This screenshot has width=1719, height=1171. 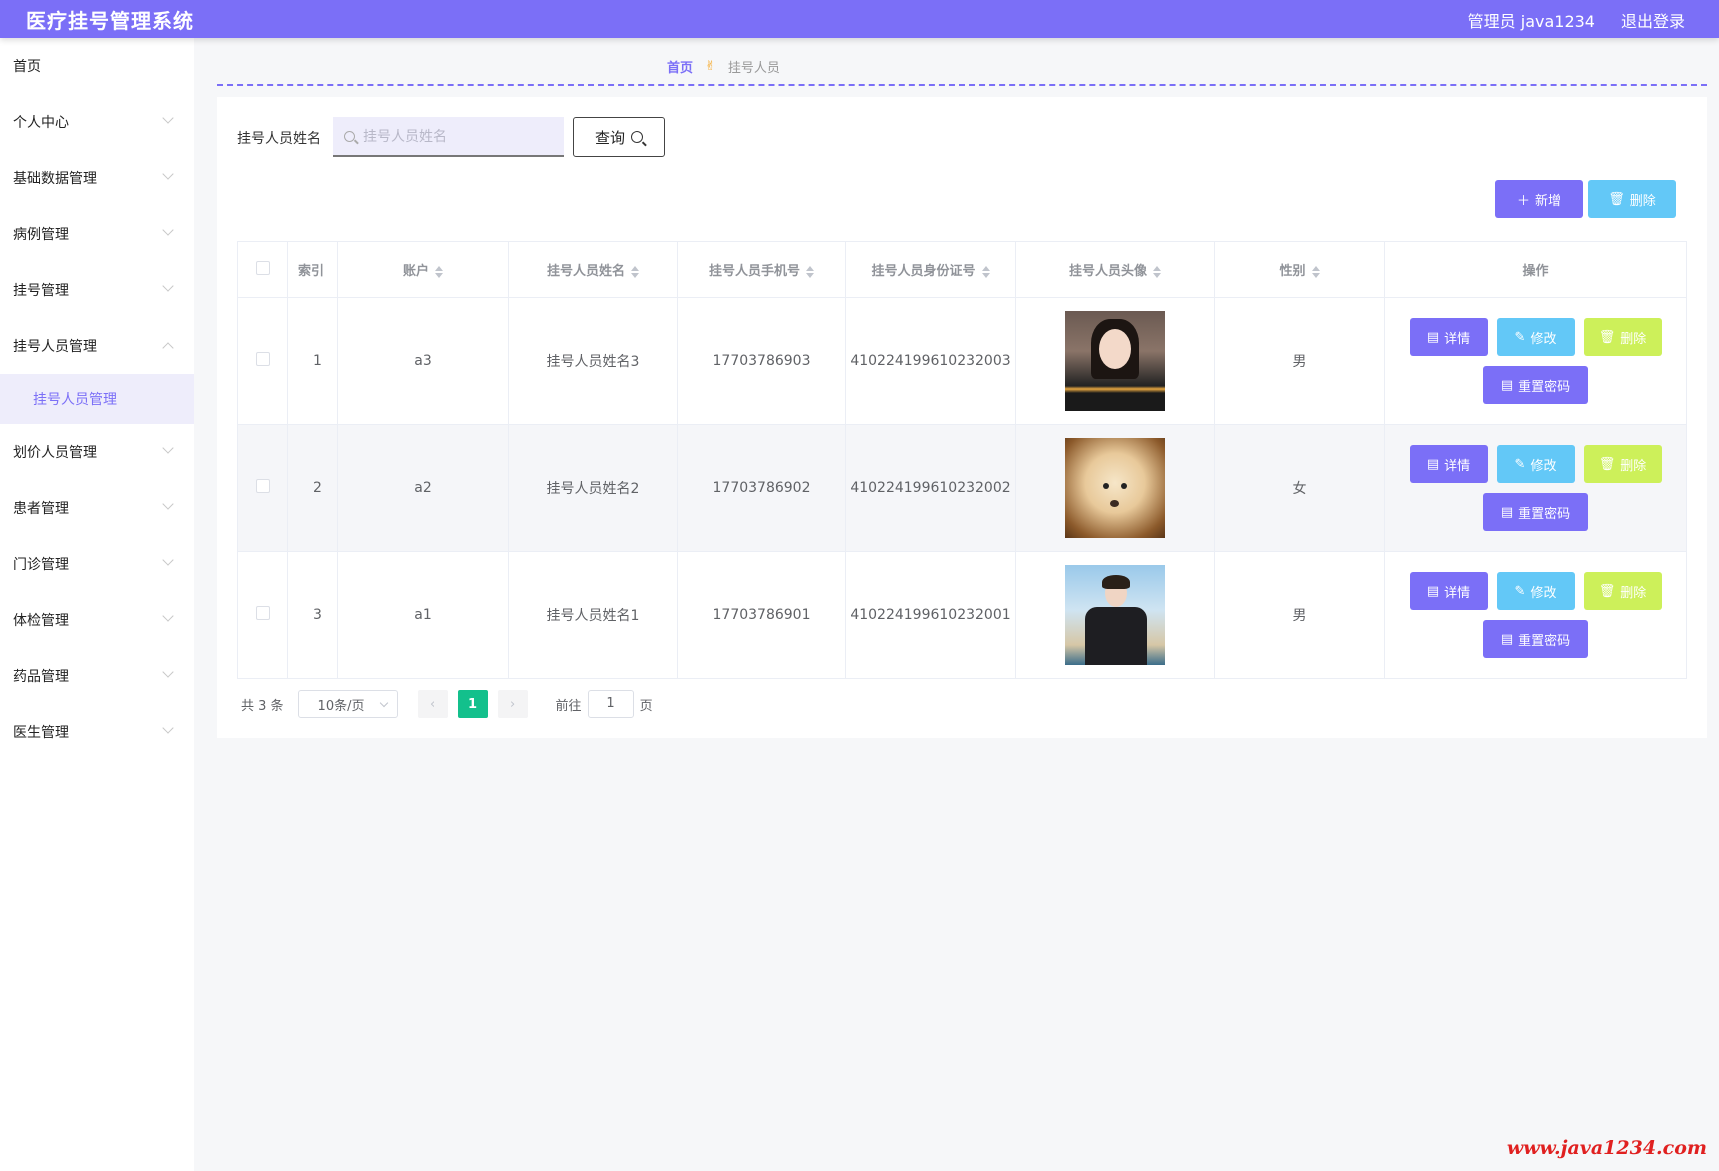 I want to click on select-all-cell, so click(x=262, y=269).